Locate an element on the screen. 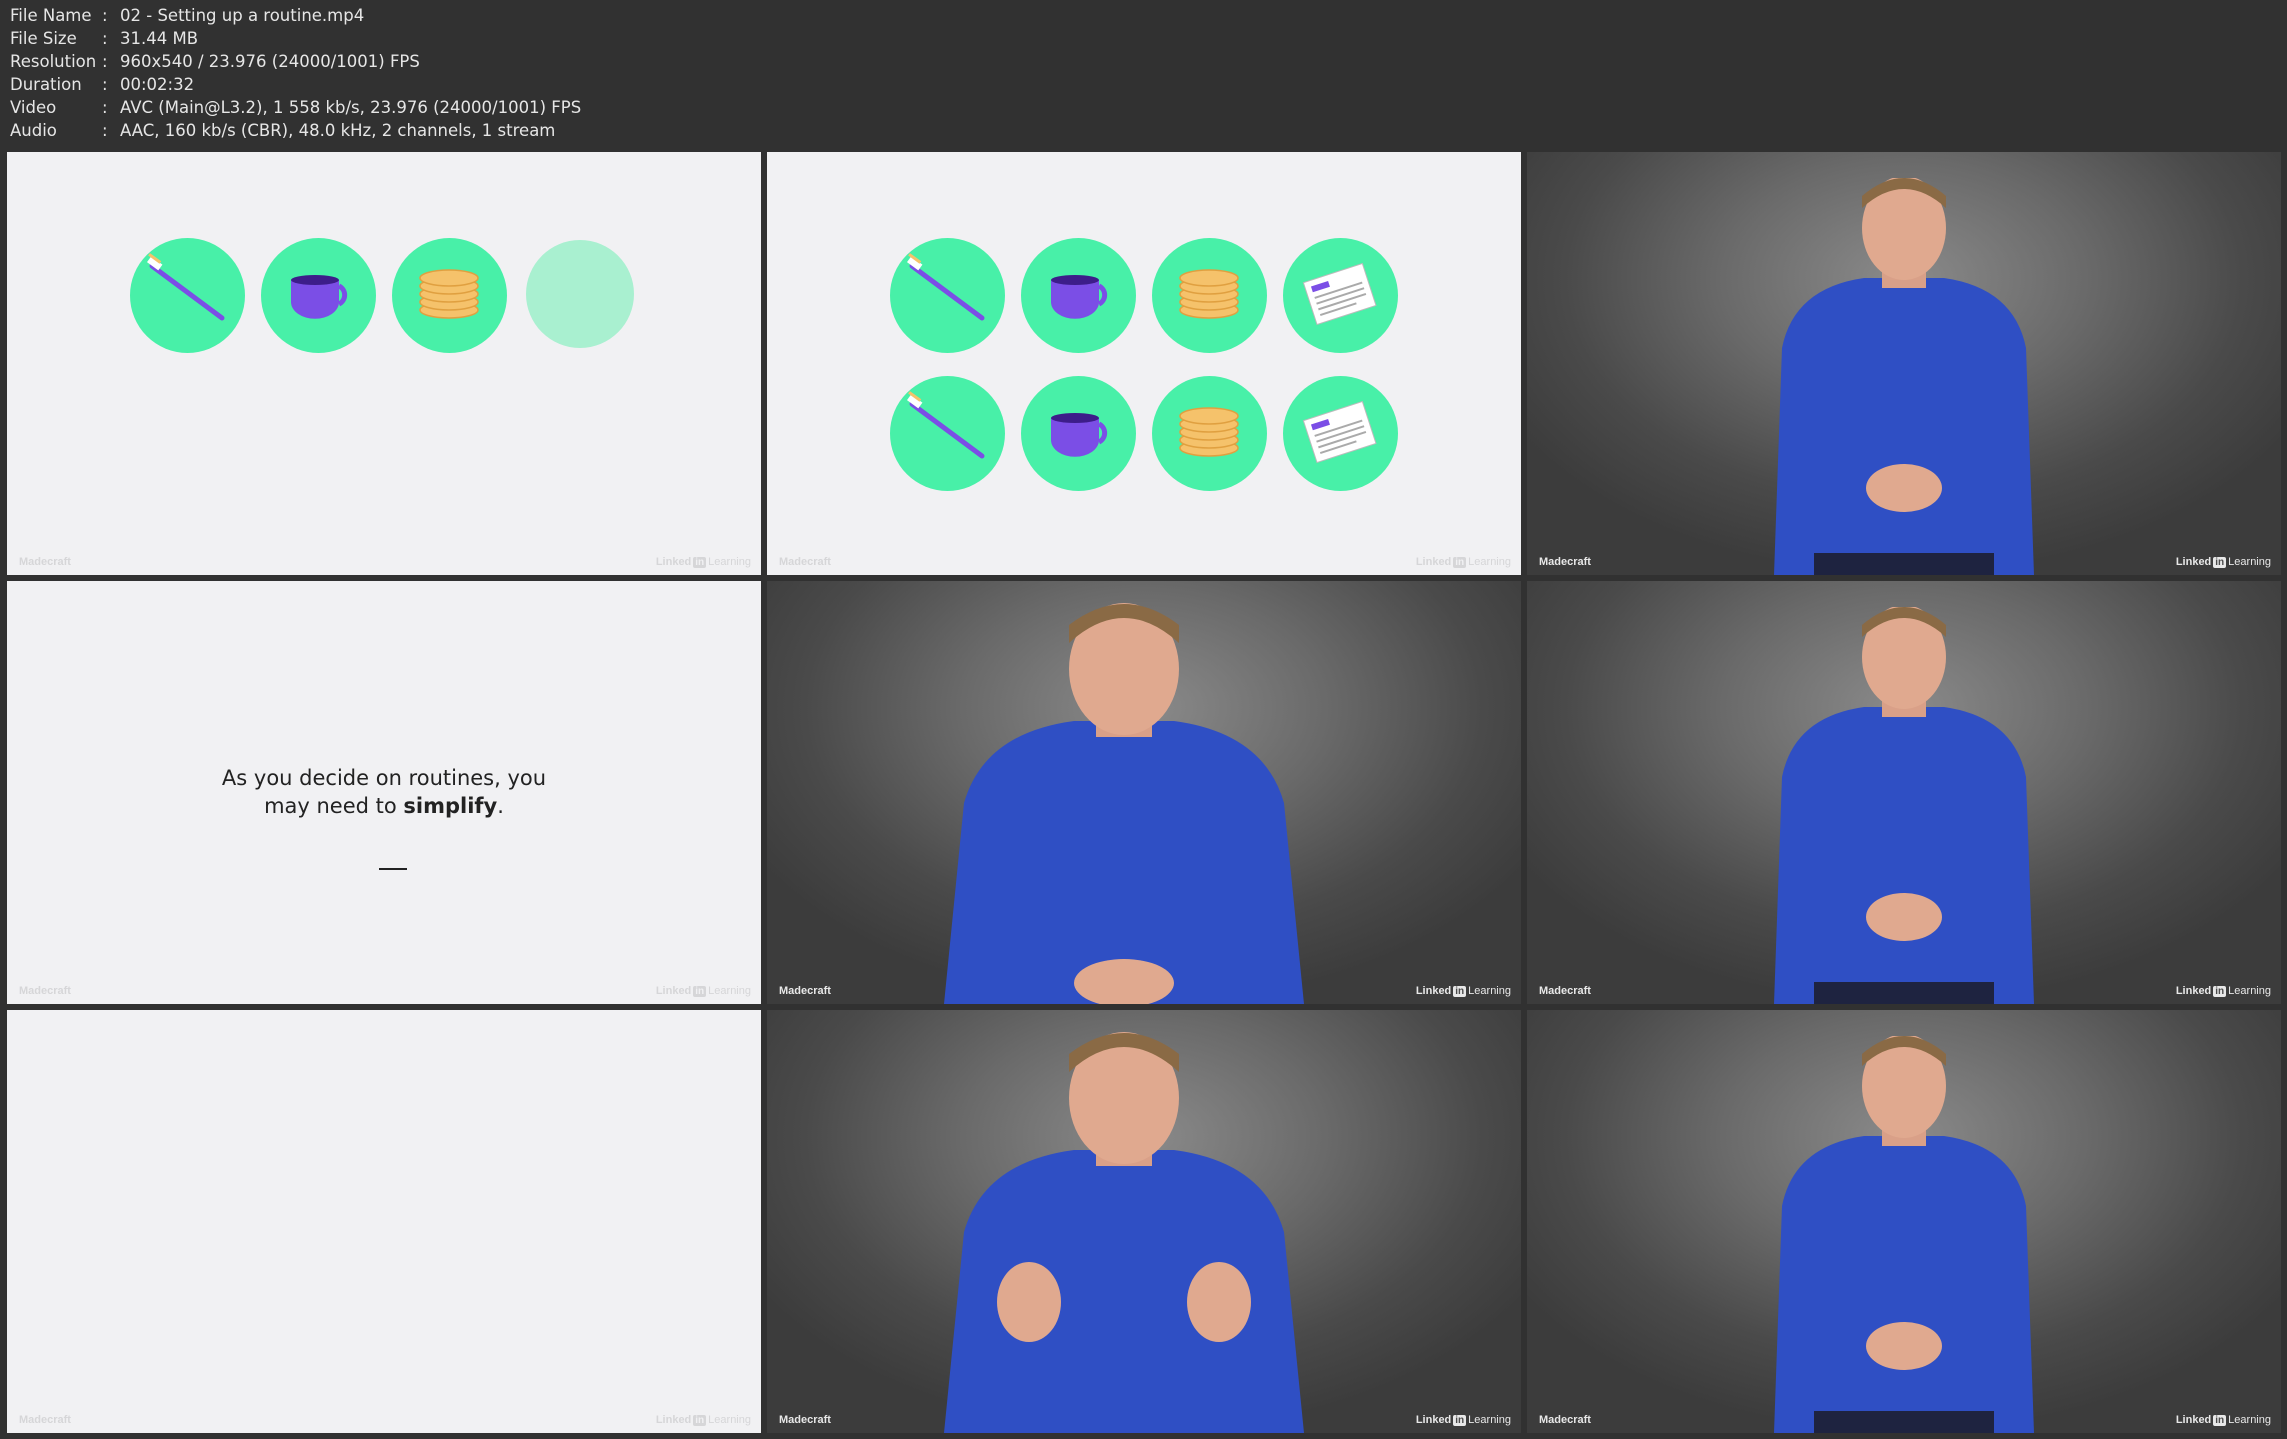 The width and height of the screenshot is (2287, 1439). thumbnail-9: Madecraft Linked in Learning is located at coordinates (1904, 1221).